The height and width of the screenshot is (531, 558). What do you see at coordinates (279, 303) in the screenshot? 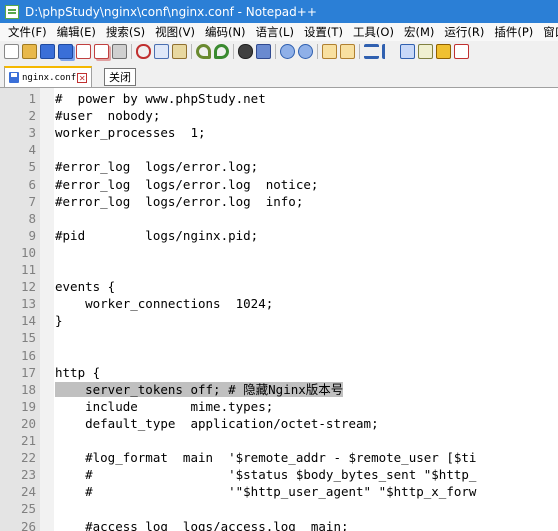
I see `code-line: 13 worker_connections 1024;` at bounding box center [279, 303].